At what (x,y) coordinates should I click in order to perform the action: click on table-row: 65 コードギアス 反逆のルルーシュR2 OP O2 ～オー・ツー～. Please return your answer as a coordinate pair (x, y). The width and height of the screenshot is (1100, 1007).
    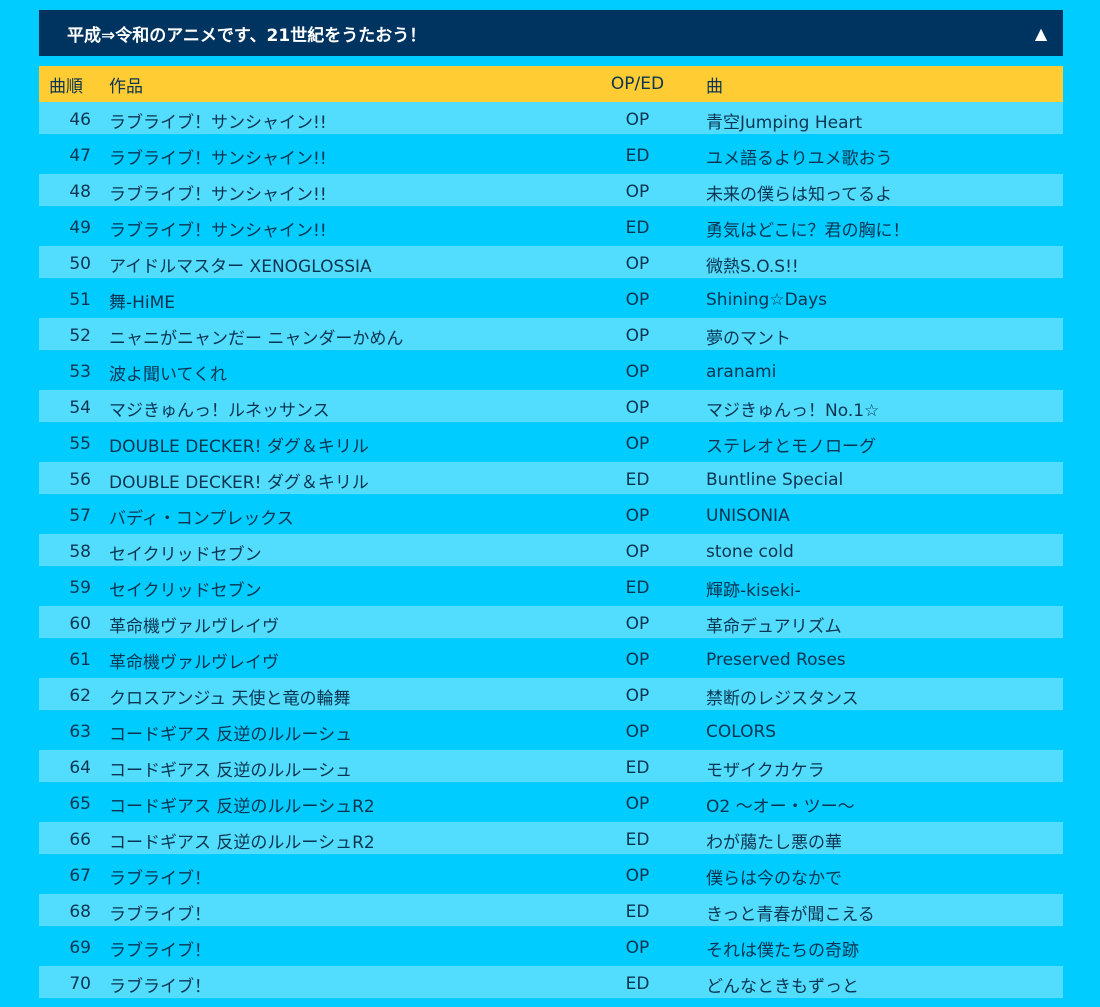
    Looking at the image, I should click on (551, 804).